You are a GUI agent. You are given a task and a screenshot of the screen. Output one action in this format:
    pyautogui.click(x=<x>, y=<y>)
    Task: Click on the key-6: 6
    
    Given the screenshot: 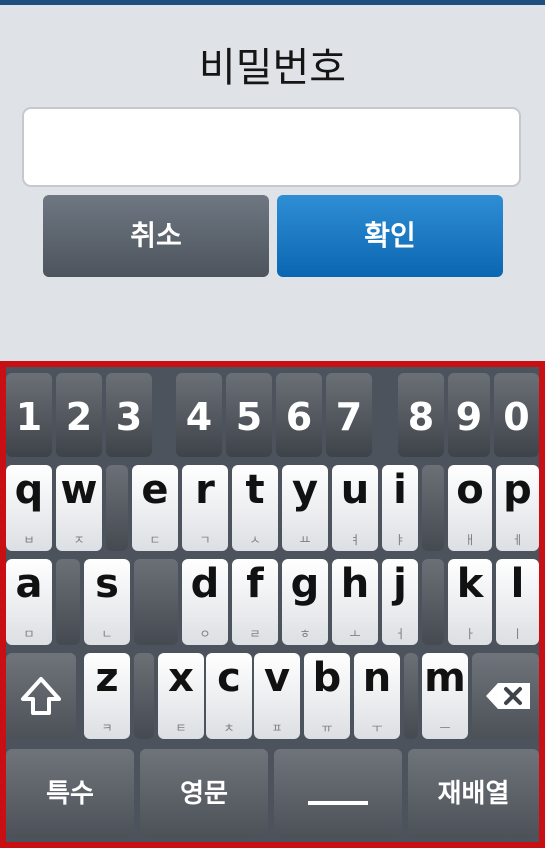 What is the action you would take?
    pyautogui.click(x=299, y=415)
    